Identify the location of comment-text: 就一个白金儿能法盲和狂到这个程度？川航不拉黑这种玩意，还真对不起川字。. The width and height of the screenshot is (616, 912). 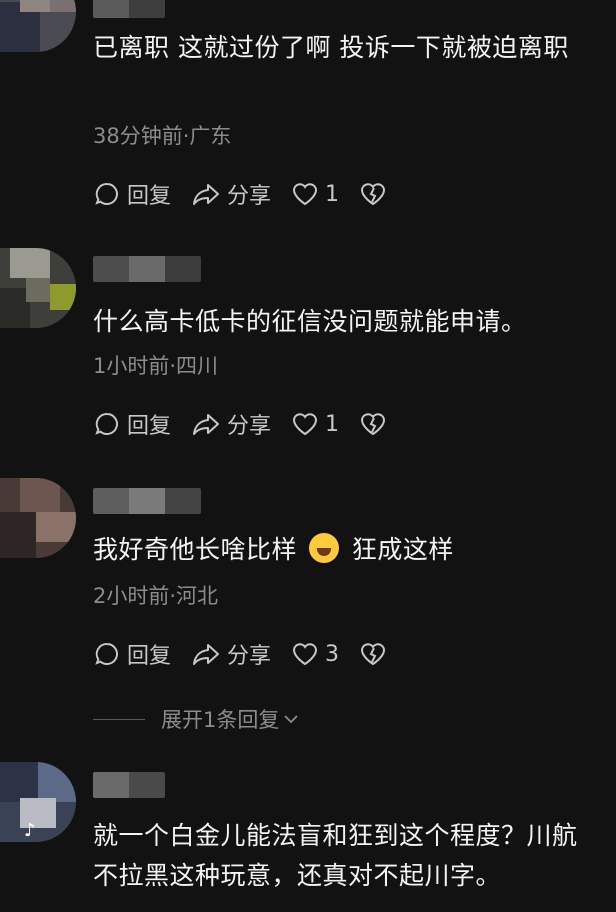
(335, 855).